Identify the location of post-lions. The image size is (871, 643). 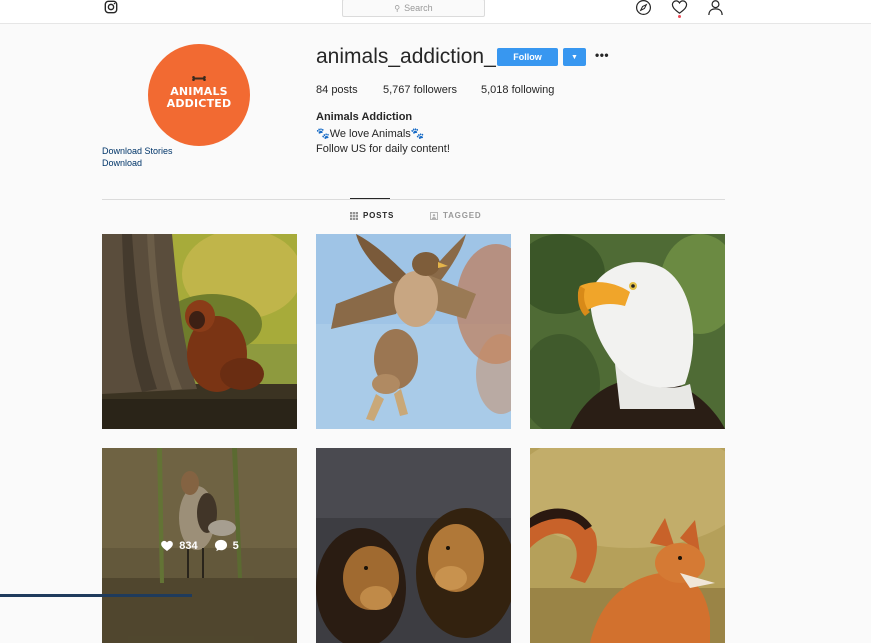
(413, 545).